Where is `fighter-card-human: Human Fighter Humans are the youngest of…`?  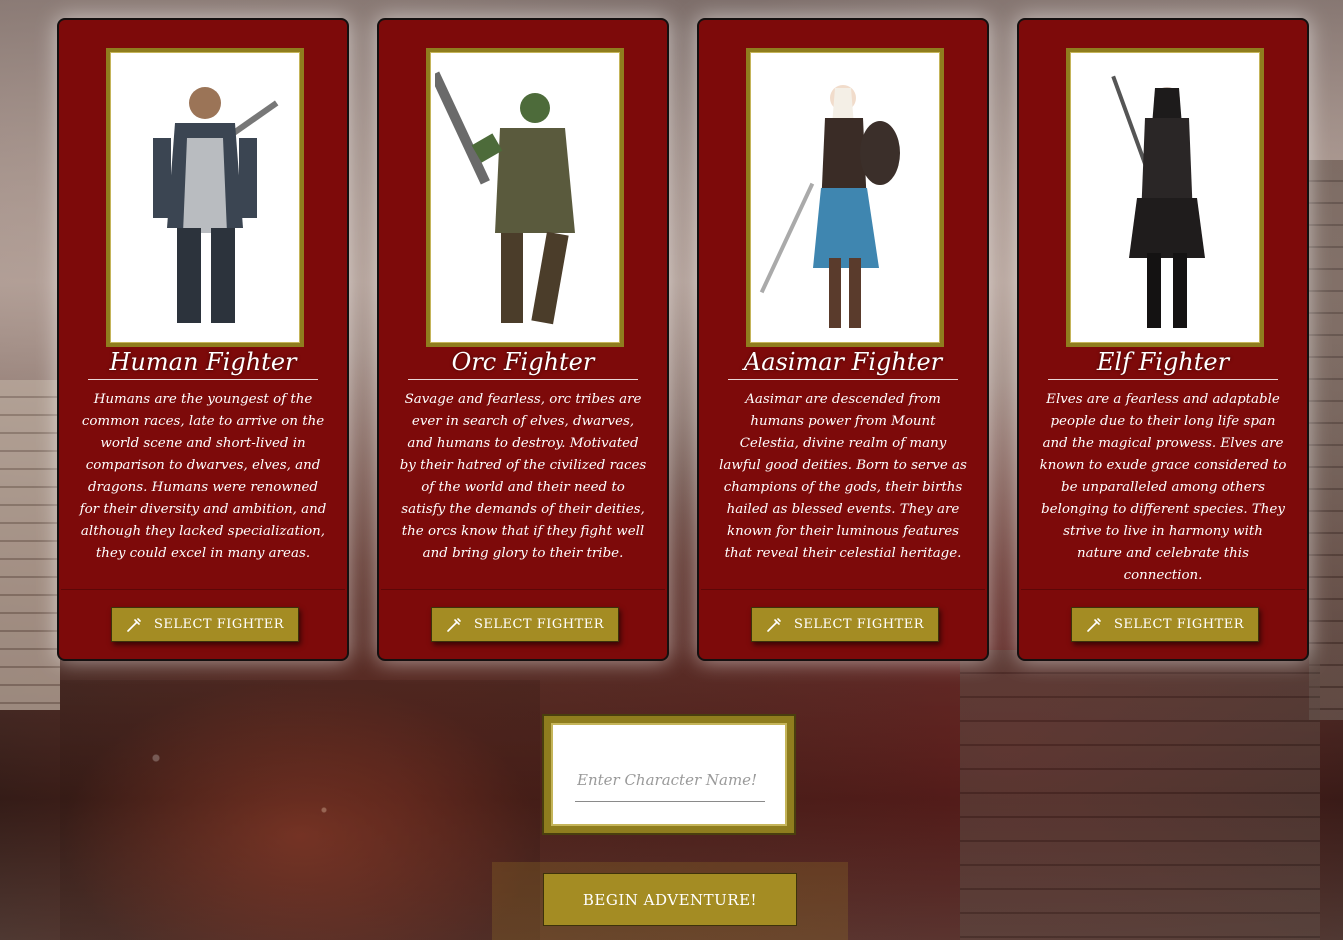 fighter-card-human: Human Fighter Humans are the youngest of… is located at coordinates (203, 339).